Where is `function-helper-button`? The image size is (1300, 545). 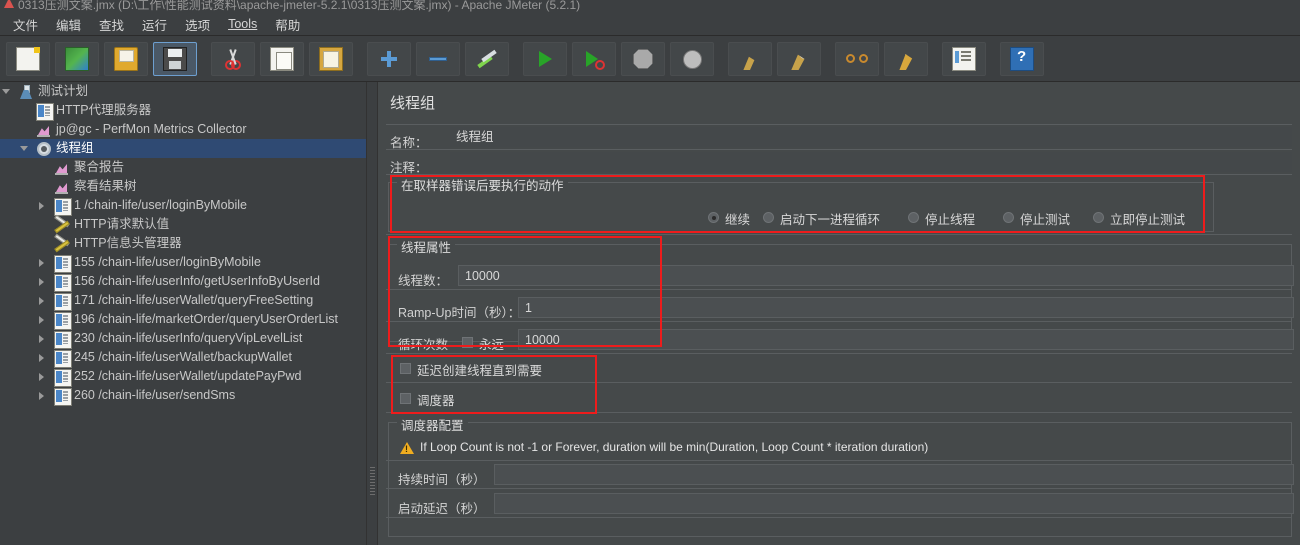 function-helper-button is located at coordinates (964, 59).